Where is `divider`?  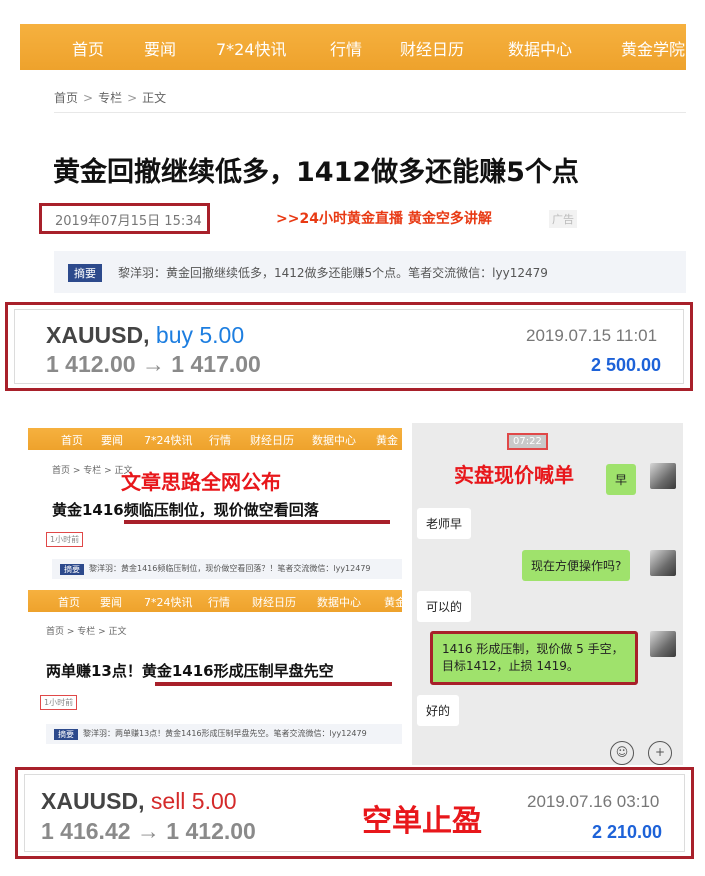
divider is located at coordinates (370, 112).